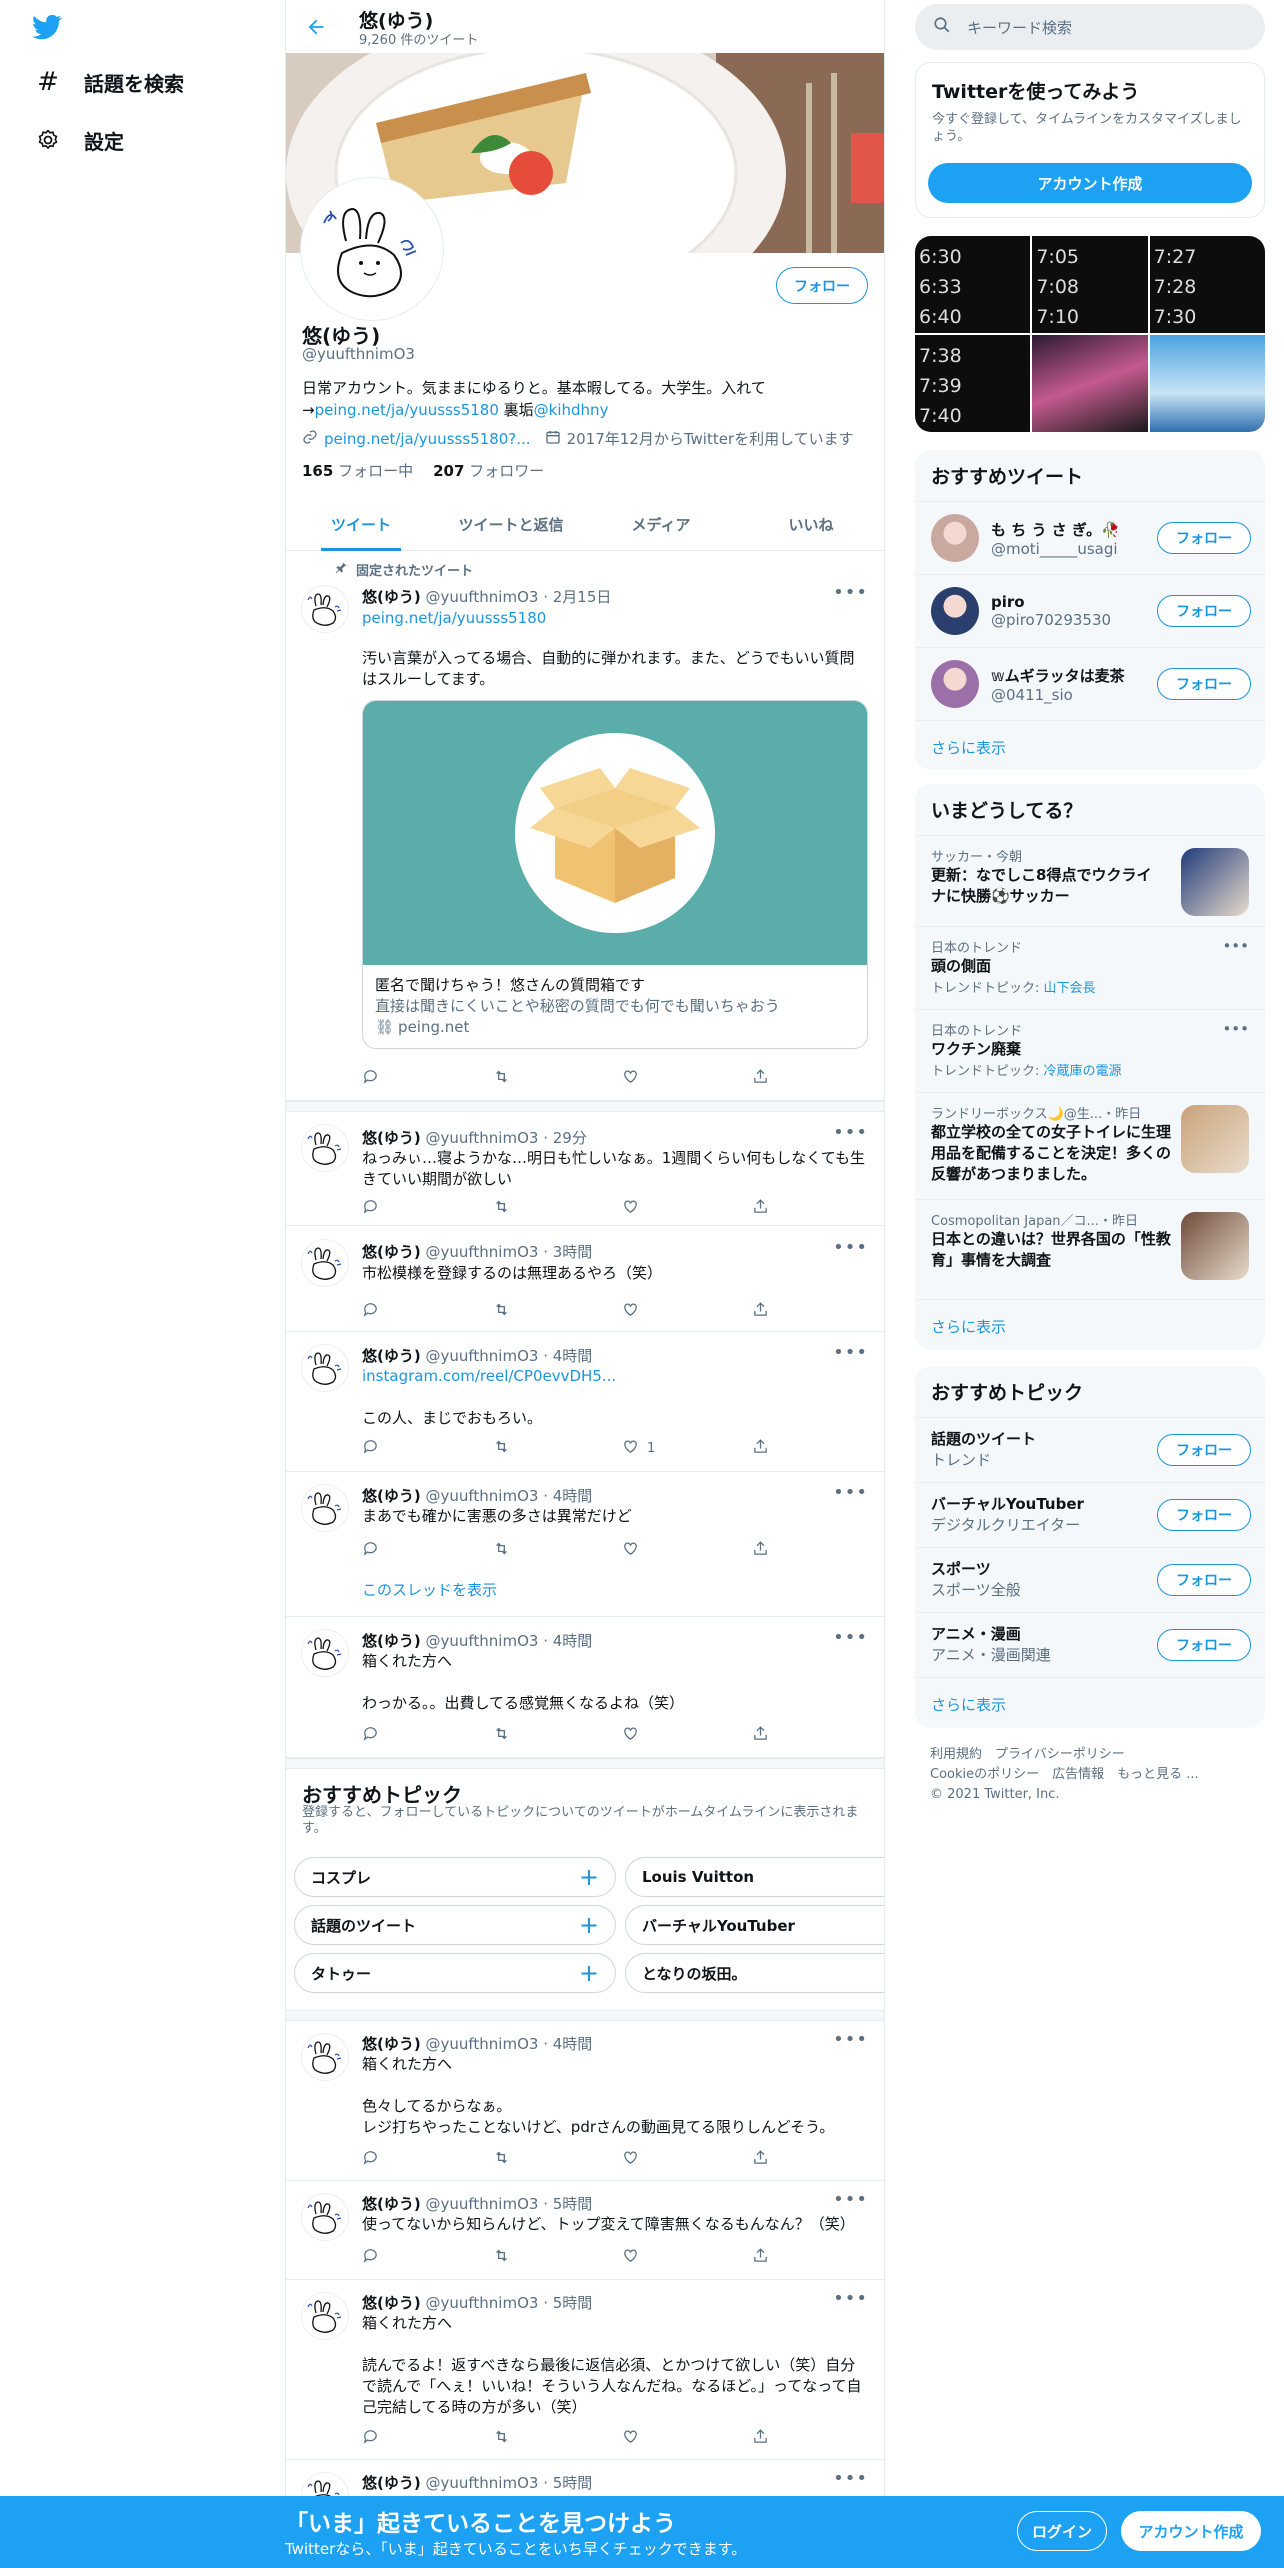 This screenshot has width=1284, height=2568. Describe the element at coordinates (372, 249) in the screenshot. I see `profile-avatar` at that location.